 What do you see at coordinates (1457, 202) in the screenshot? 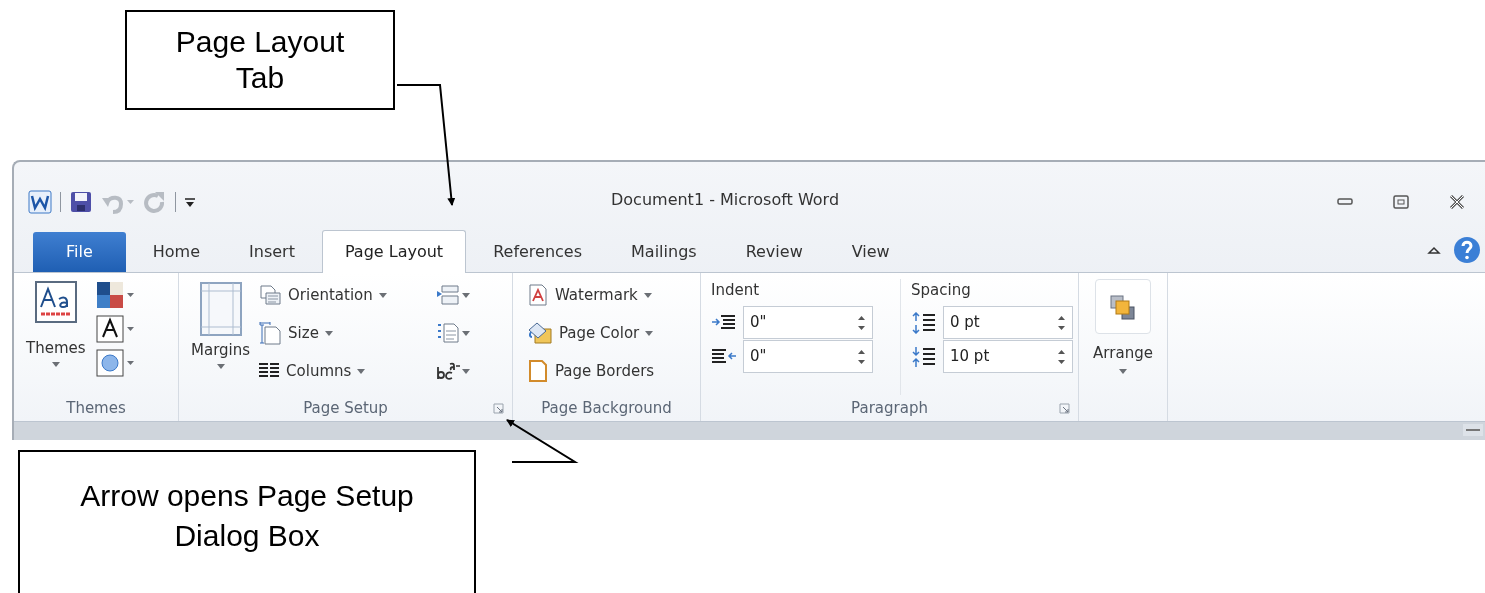
I see `close-icon` at bounding box center [1457, 202].